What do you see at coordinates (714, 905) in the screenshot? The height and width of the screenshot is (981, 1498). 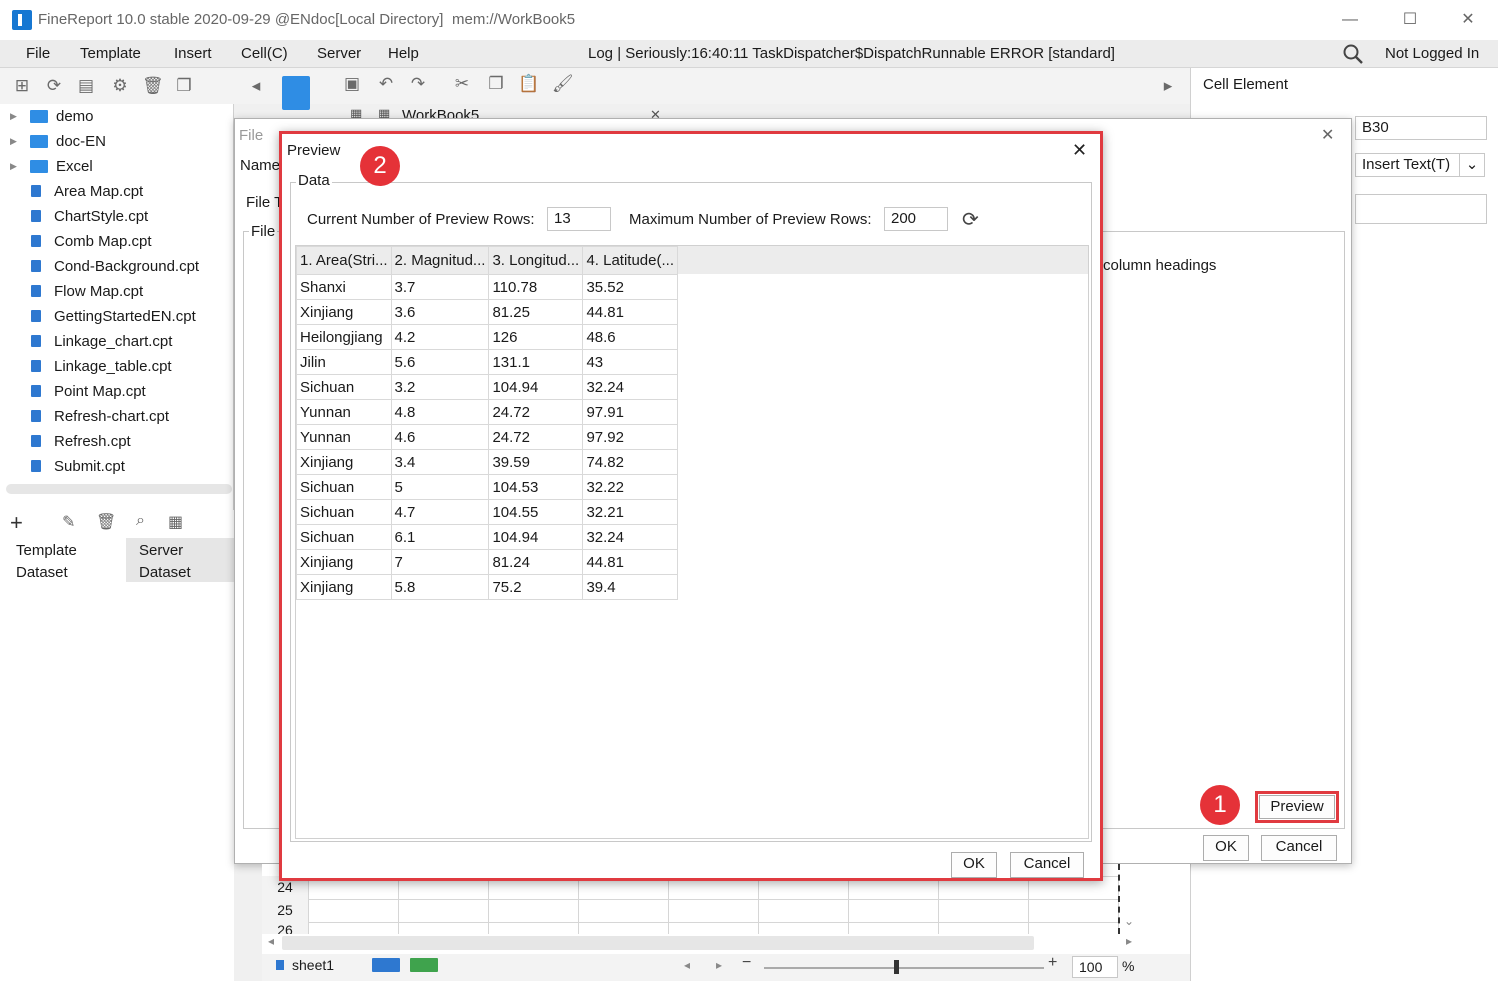 I see `cell-grid` at bounding box center [714, 905].